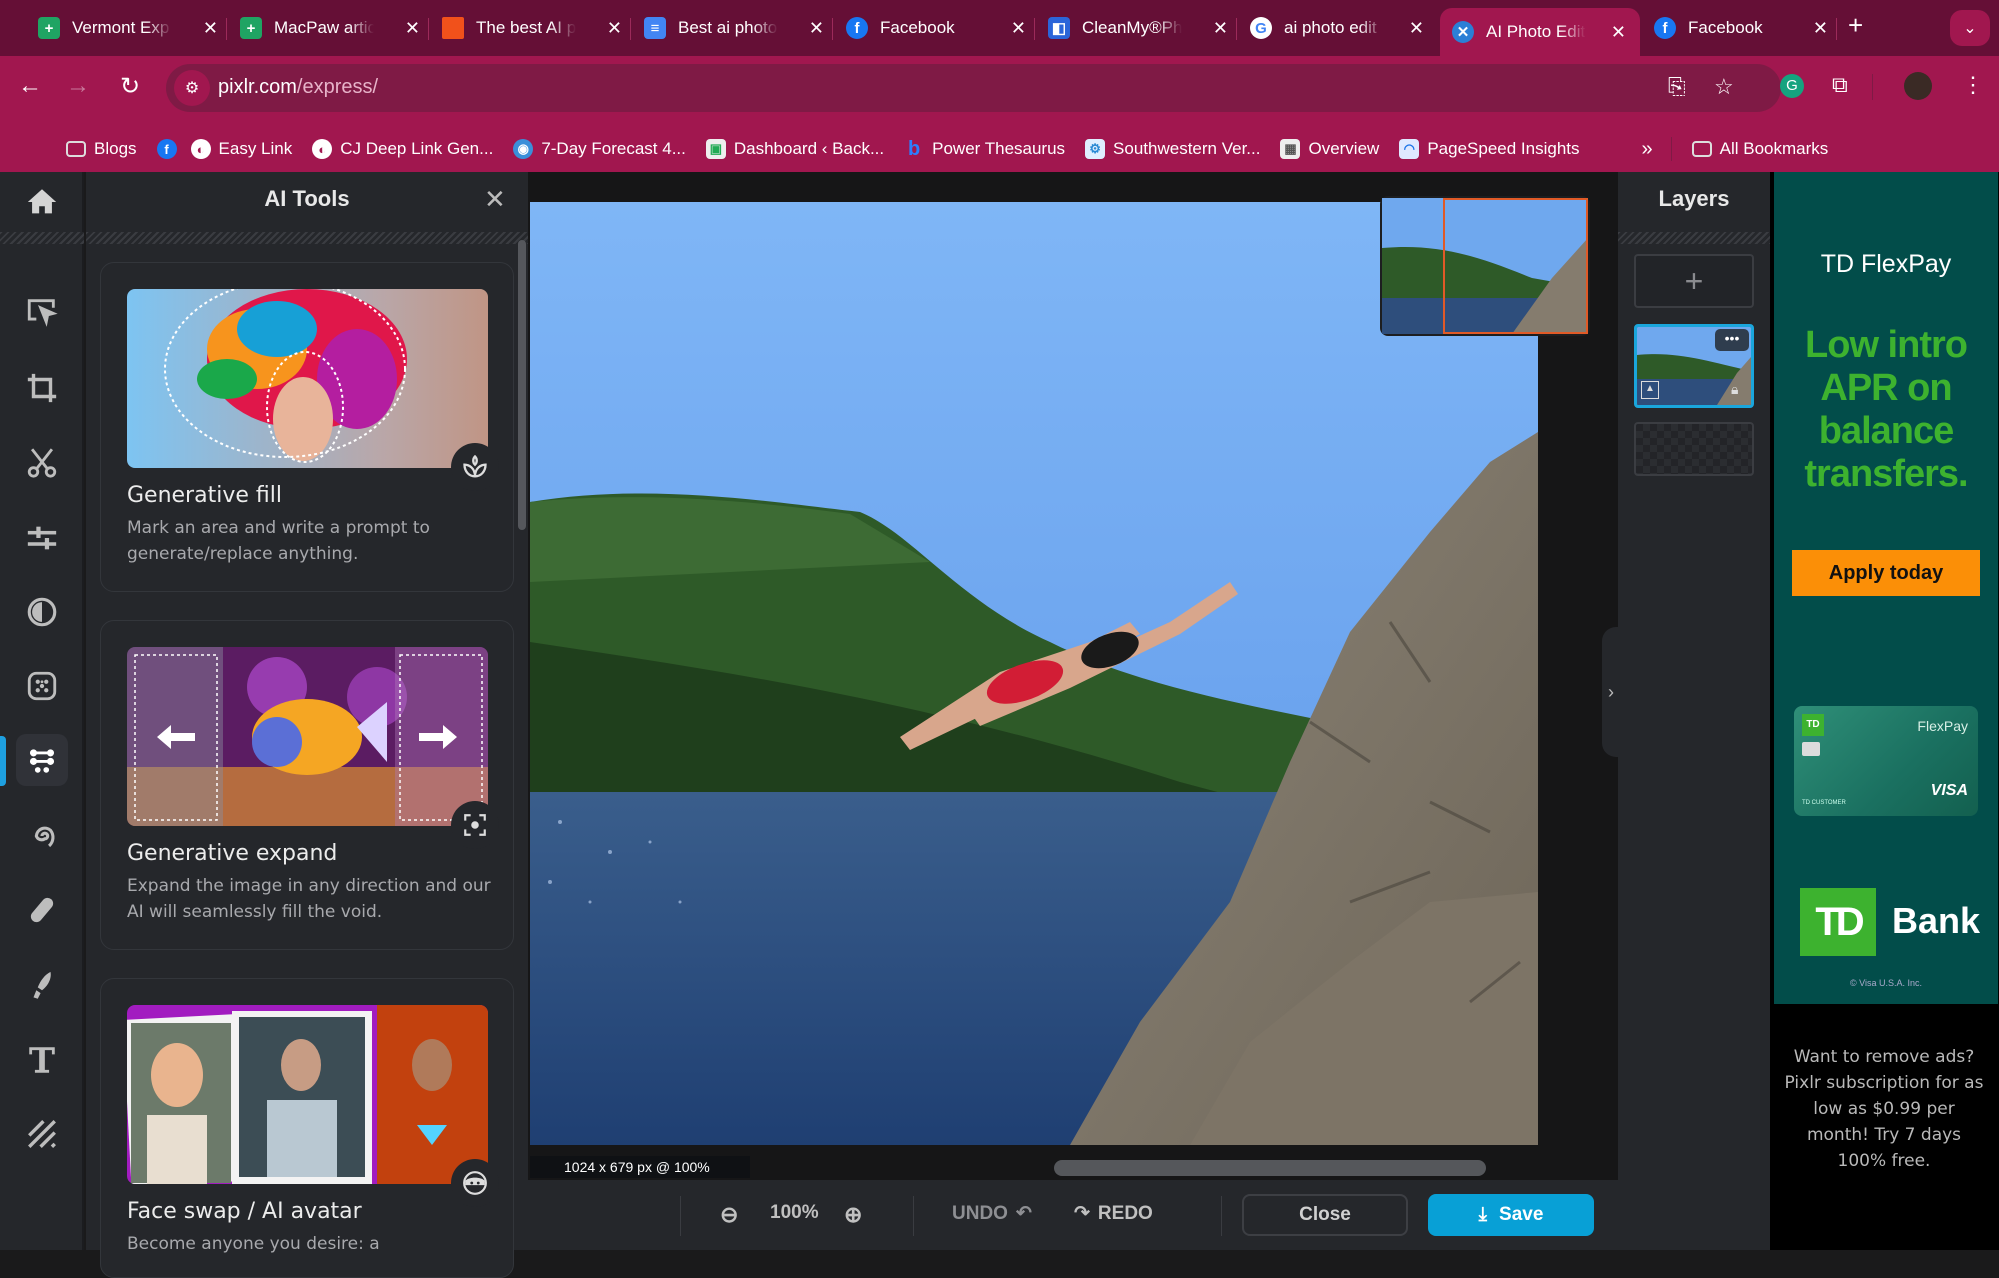 The width and height of the screenshot is (1999, 1278). I want to click on close-panel-button: ✕, so click(495, 199).